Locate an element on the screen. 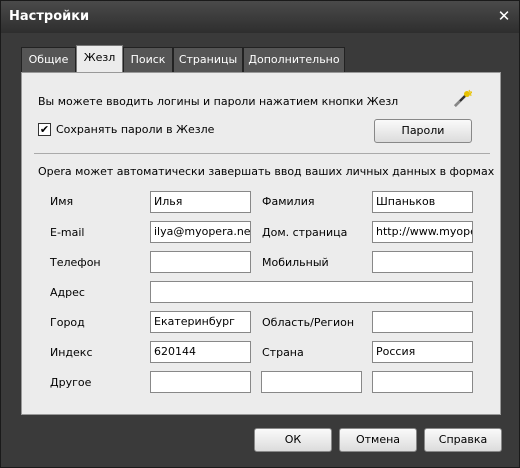 This screenshot has width=520, height=468. tab-general: Общие is located at coordinates (48, 60).